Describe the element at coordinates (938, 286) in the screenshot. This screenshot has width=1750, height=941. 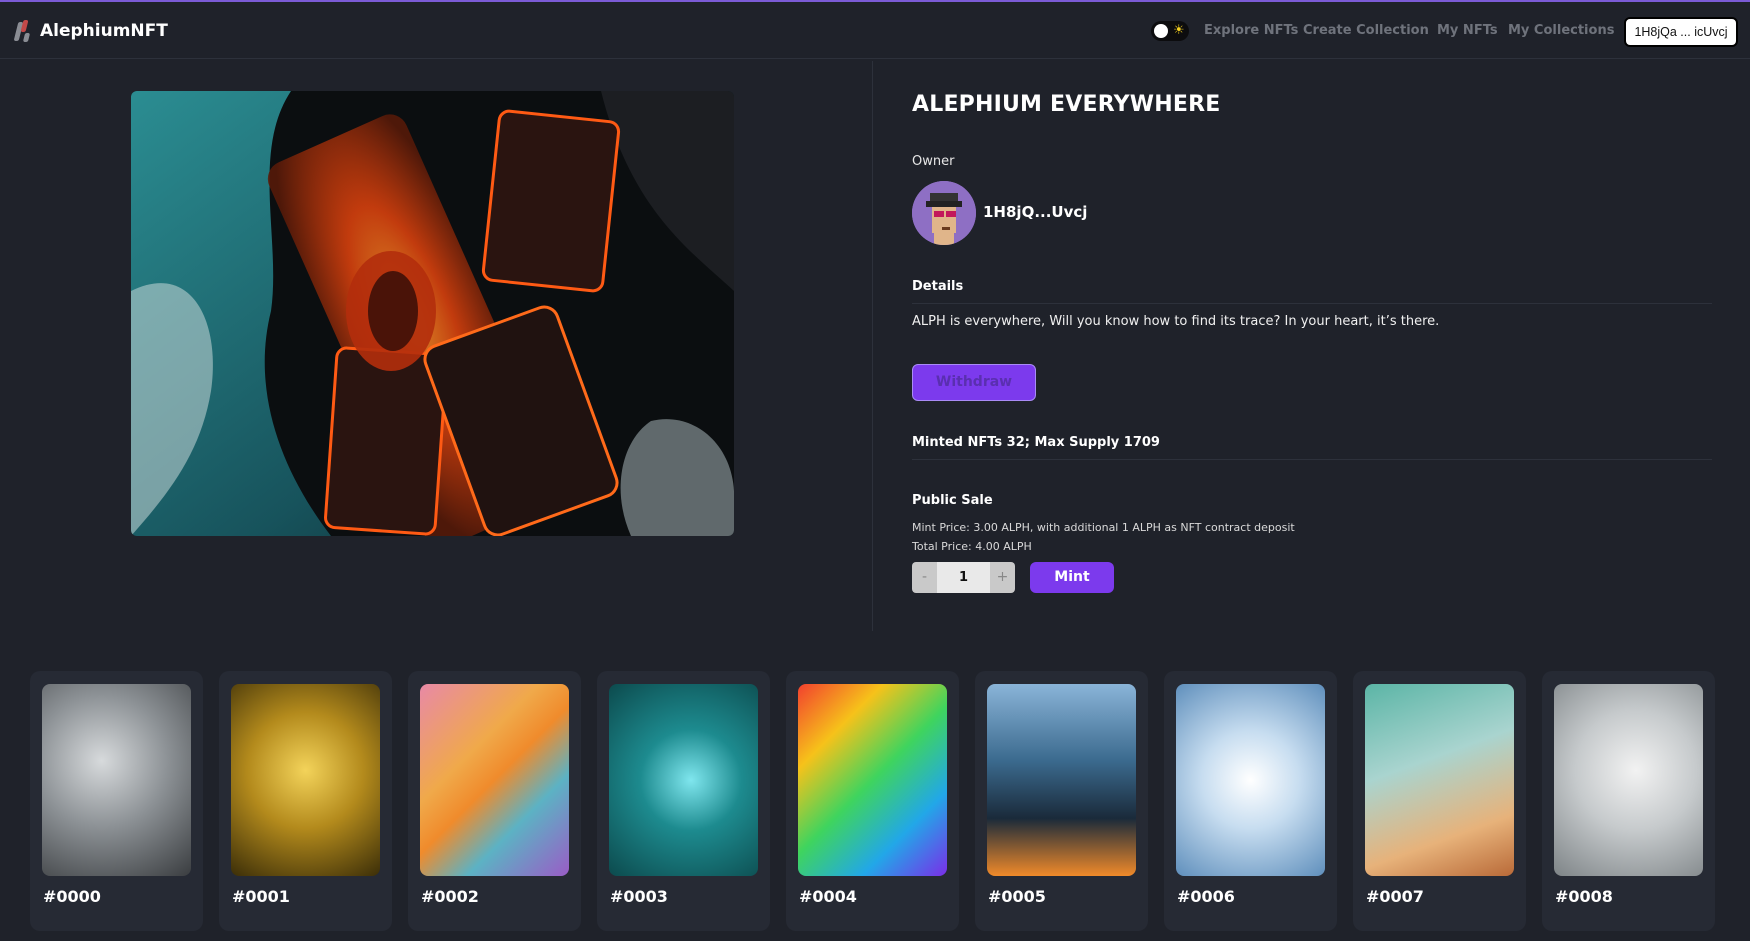
I see `details-label: Details` at that location.